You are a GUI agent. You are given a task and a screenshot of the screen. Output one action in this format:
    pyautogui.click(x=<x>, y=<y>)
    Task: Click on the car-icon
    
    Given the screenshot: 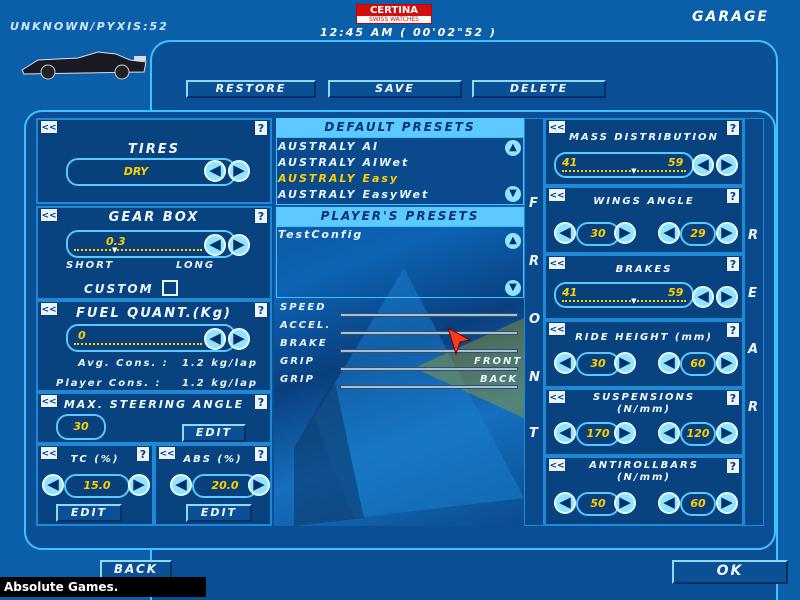 What is the action you would take?
    pyautogui.click(x=84, y=65)
    